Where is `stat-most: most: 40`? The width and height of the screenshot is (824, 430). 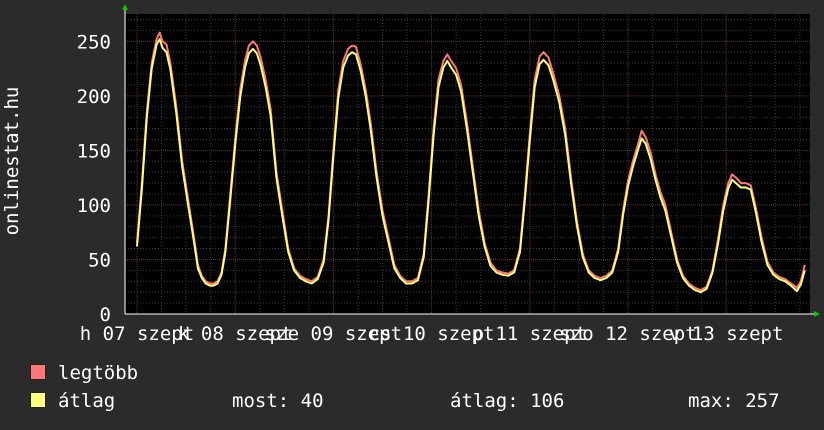
stat-most: most: 40 is located at coordinates (278, 401).